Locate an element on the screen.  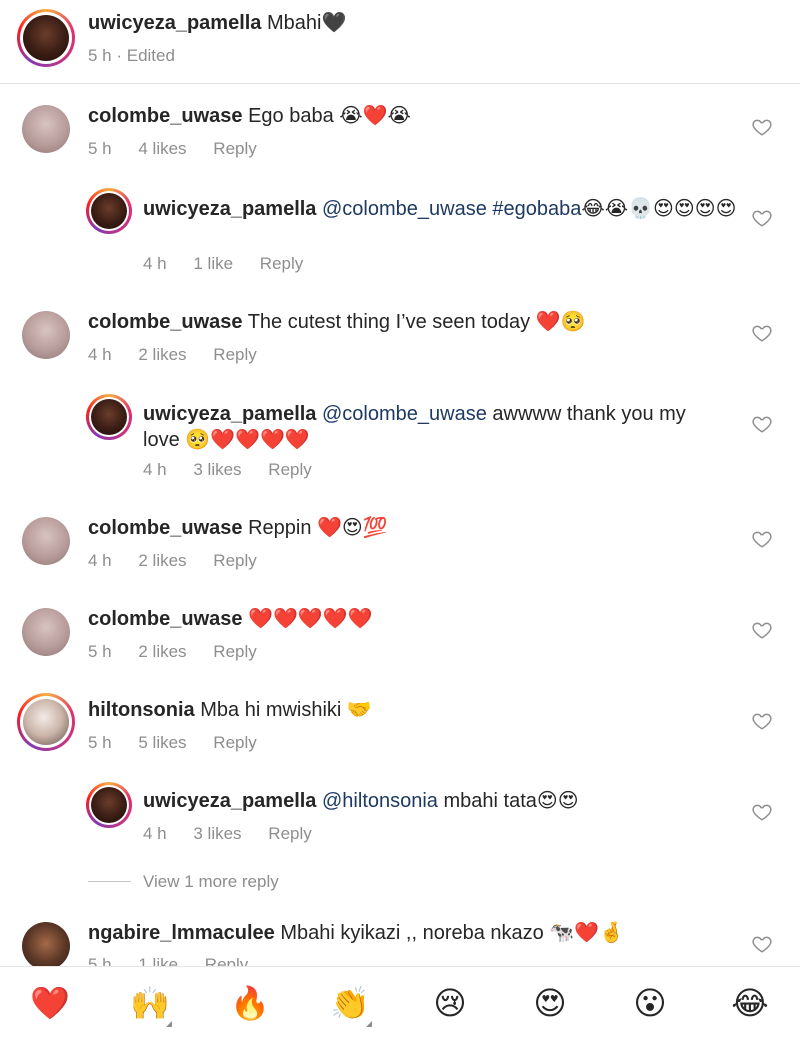
comment-text: hiltonsonia Mba hi mwishiki 🤝 is located at coordinates (230, 710).